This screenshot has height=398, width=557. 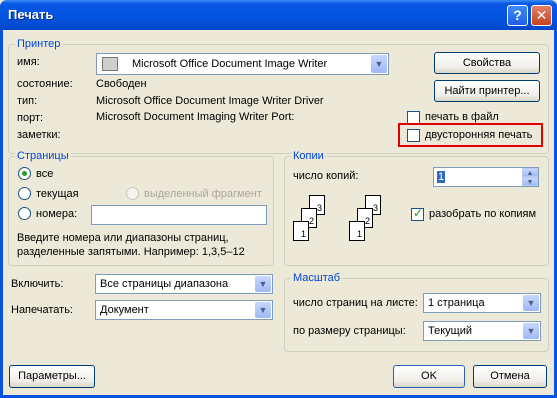 I want to click on pages-legend: Страницы, so click(x=43, y=156).